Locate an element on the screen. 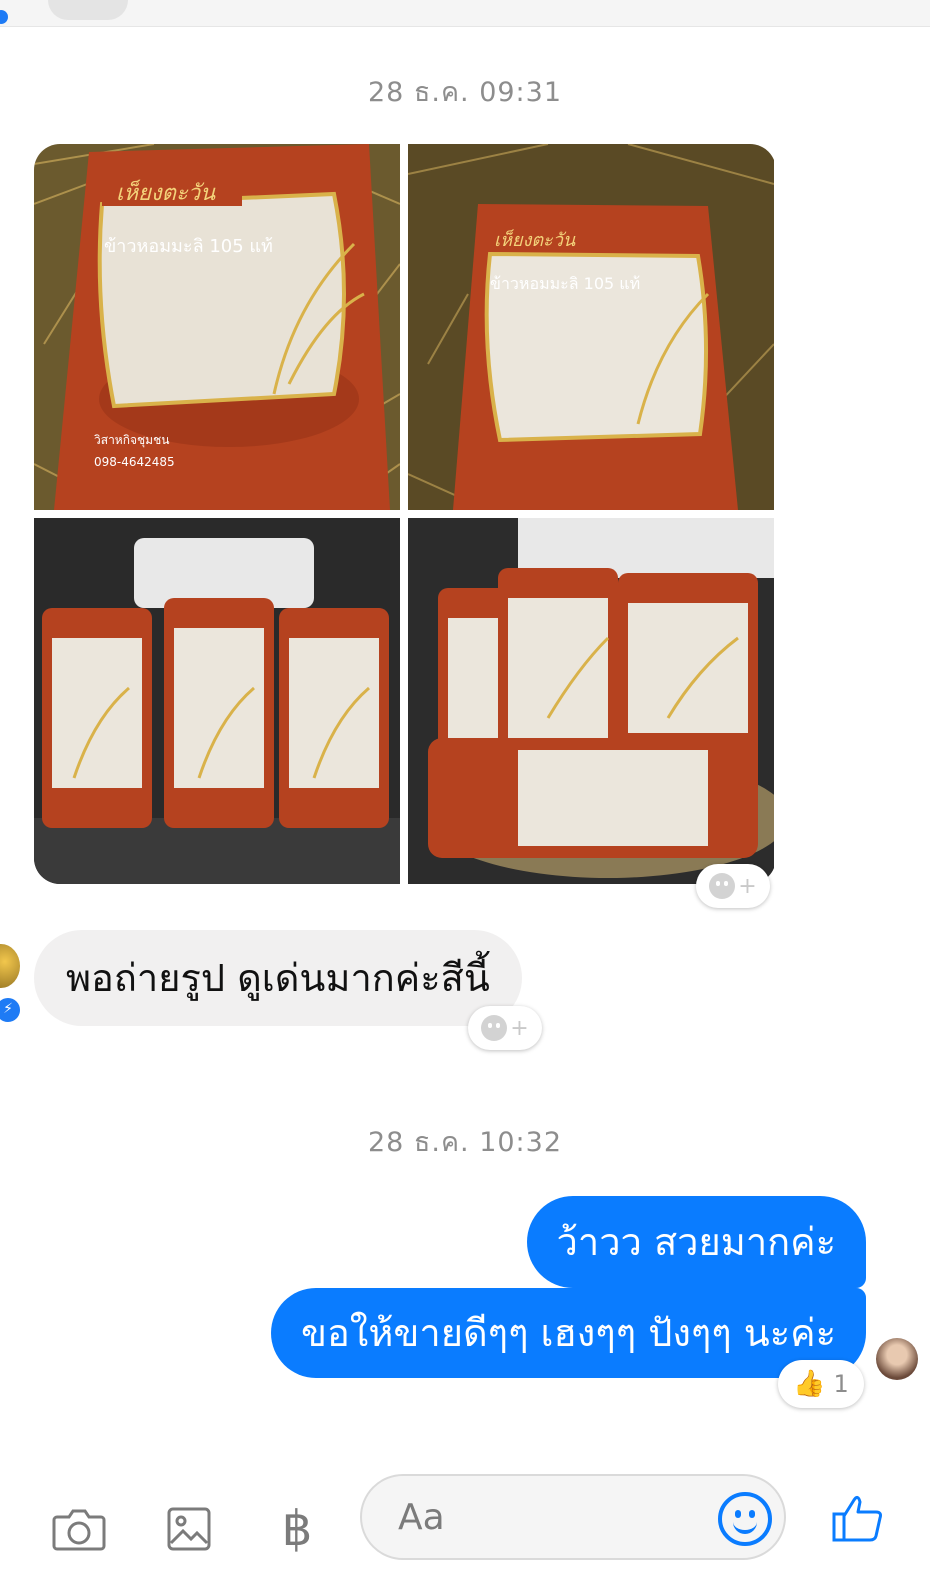  messenger-badge-remnant is located at coordinates (4, 17).